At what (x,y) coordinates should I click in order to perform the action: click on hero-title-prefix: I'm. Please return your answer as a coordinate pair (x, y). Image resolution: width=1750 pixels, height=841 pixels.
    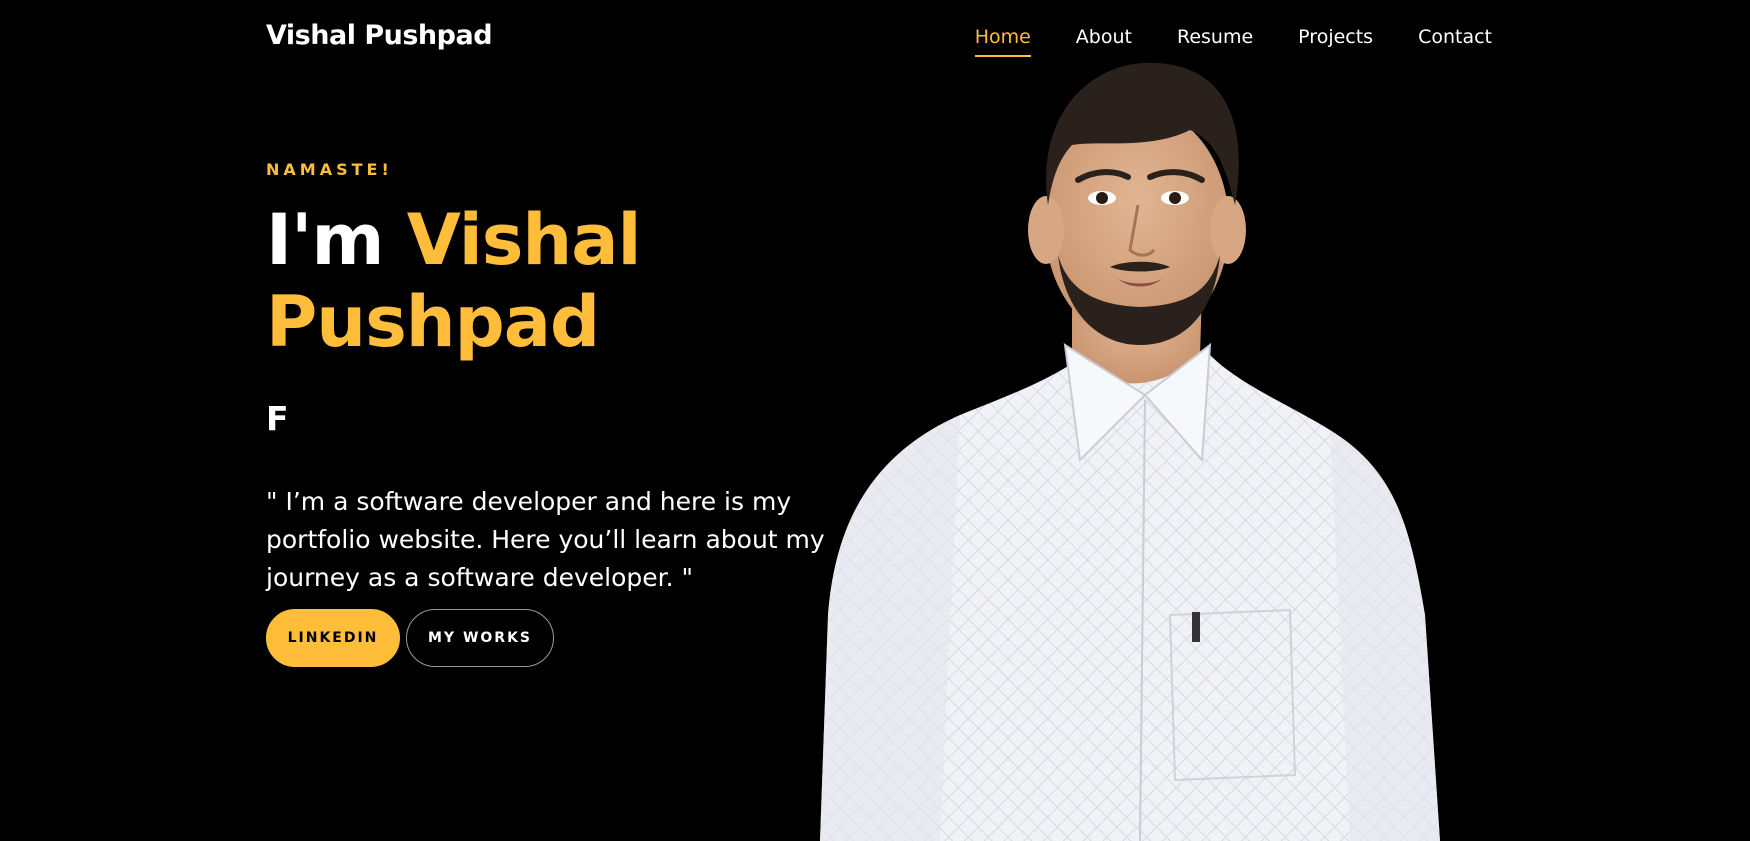
    Looking at the image, I should click on (325, 240).